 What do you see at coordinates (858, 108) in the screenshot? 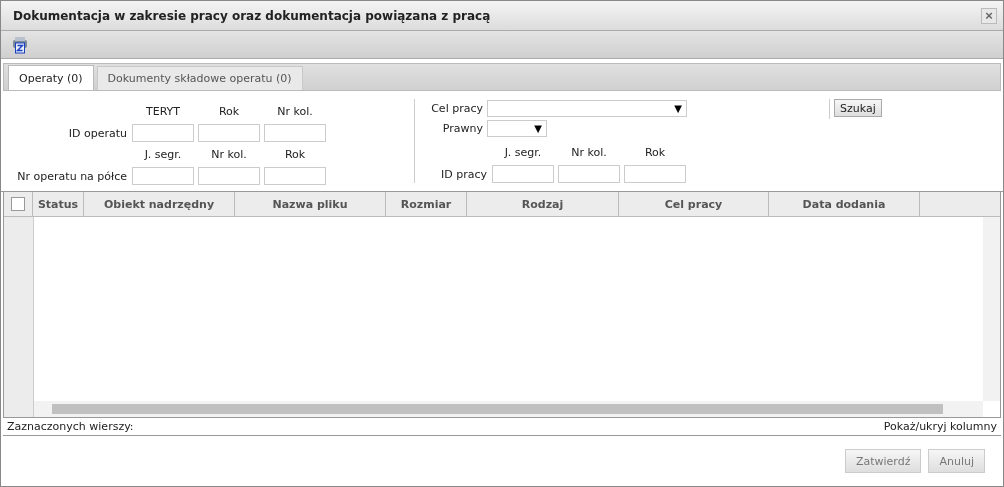
I see `search-button: Szukaj` at bounding box center [858, 108].